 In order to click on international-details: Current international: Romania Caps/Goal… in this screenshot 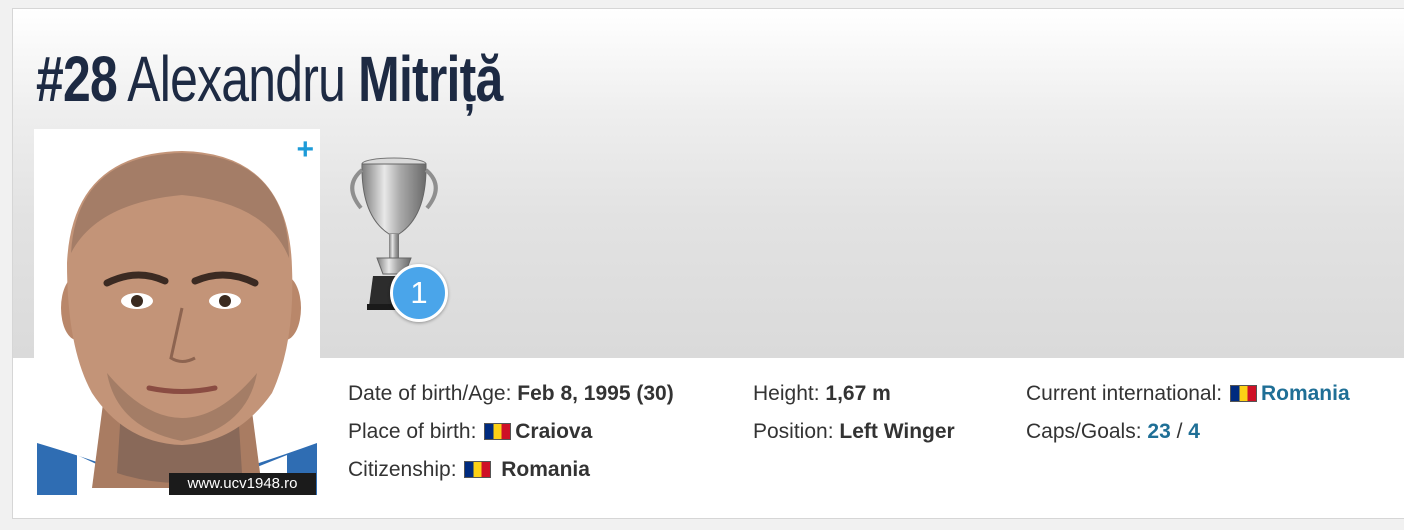, I will do `click(1188, 413)`.